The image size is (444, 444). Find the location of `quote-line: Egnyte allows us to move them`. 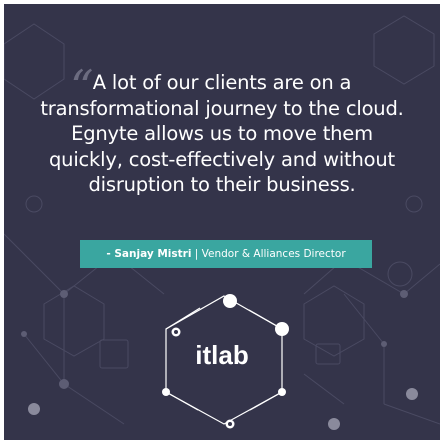

quote-line: Egnyte allows us to move them is located at coordinates (222, 133).